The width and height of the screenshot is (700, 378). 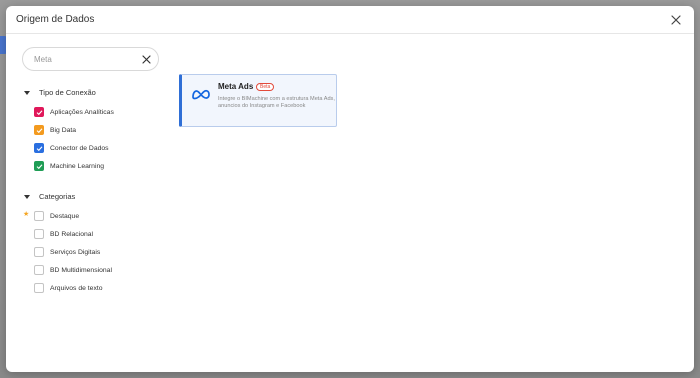 What do you see at coordinates (79, 148) in the screenshot?
I see `filter-label: Conector de Dados` at bounding box center [79, 148].